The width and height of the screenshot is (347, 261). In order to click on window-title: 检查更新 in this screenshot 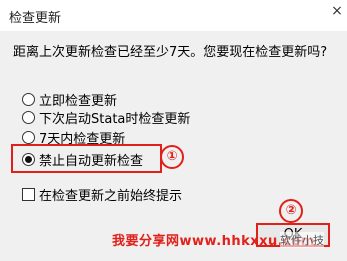, I will do `click(35, 18)`.